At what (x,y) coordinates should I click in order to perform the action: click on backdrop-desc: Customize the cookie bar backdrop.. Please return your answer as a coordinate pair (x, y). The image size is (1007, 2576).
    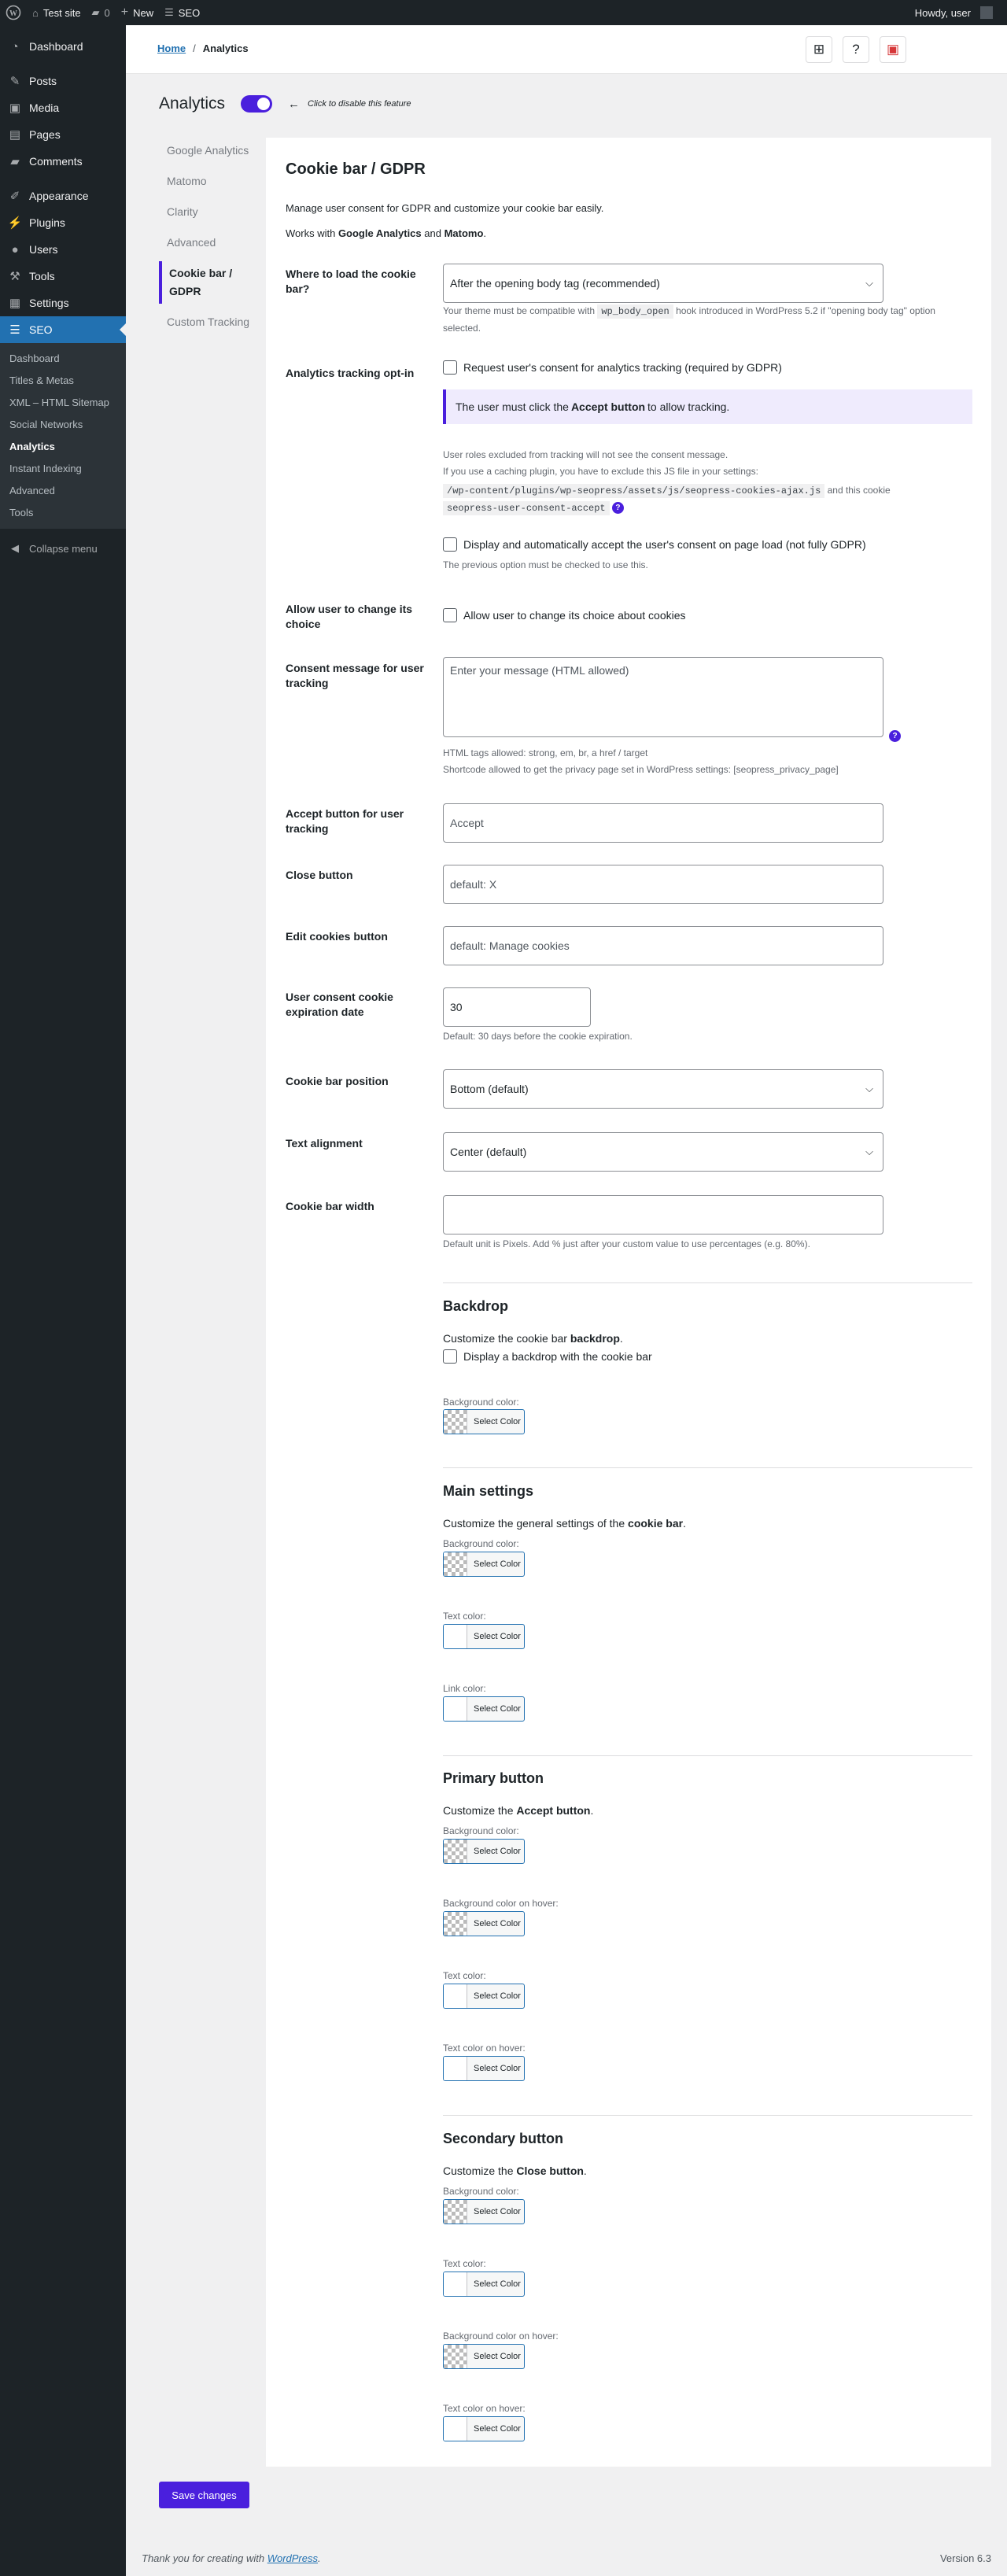
    Looking at the image, I should click on (533, 1339).